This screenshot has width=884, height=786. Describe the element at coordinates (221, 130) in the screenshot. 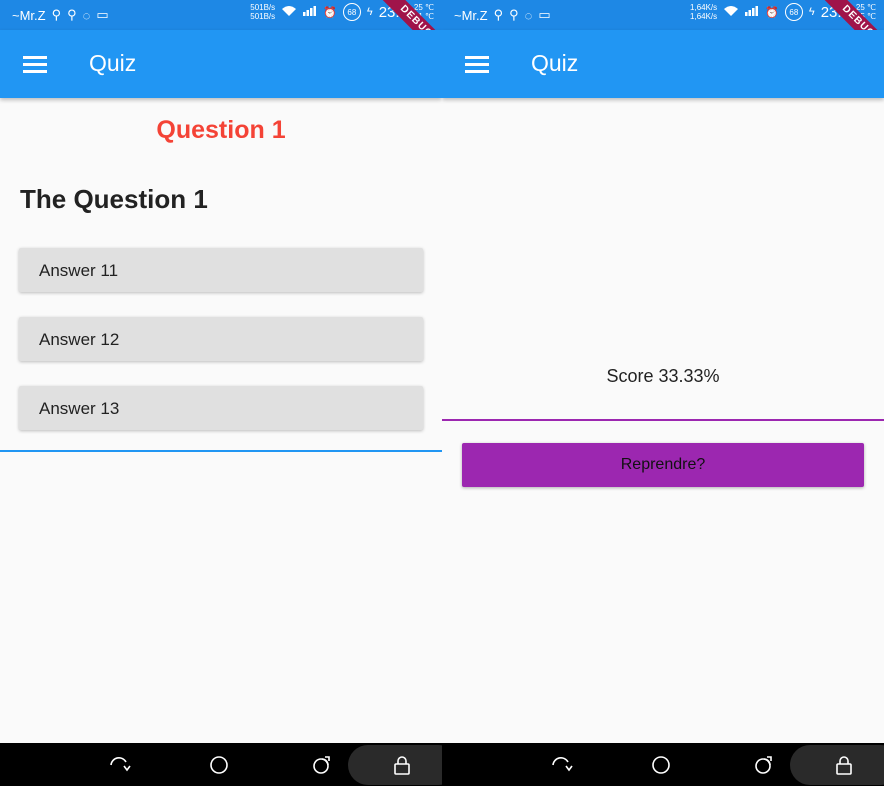

I see `question-heading: Question 1` at that location.